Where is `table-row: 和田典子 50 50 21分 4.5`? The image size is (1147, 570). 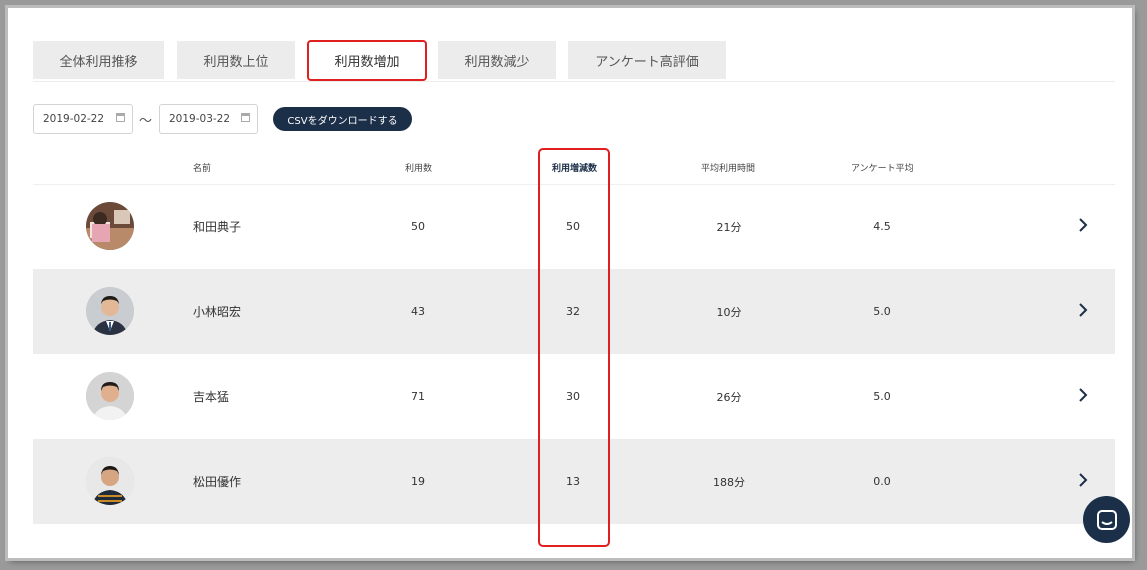 table-row: 和田典子 50 50 21分 4.5 is located at coordinates (574, 226).